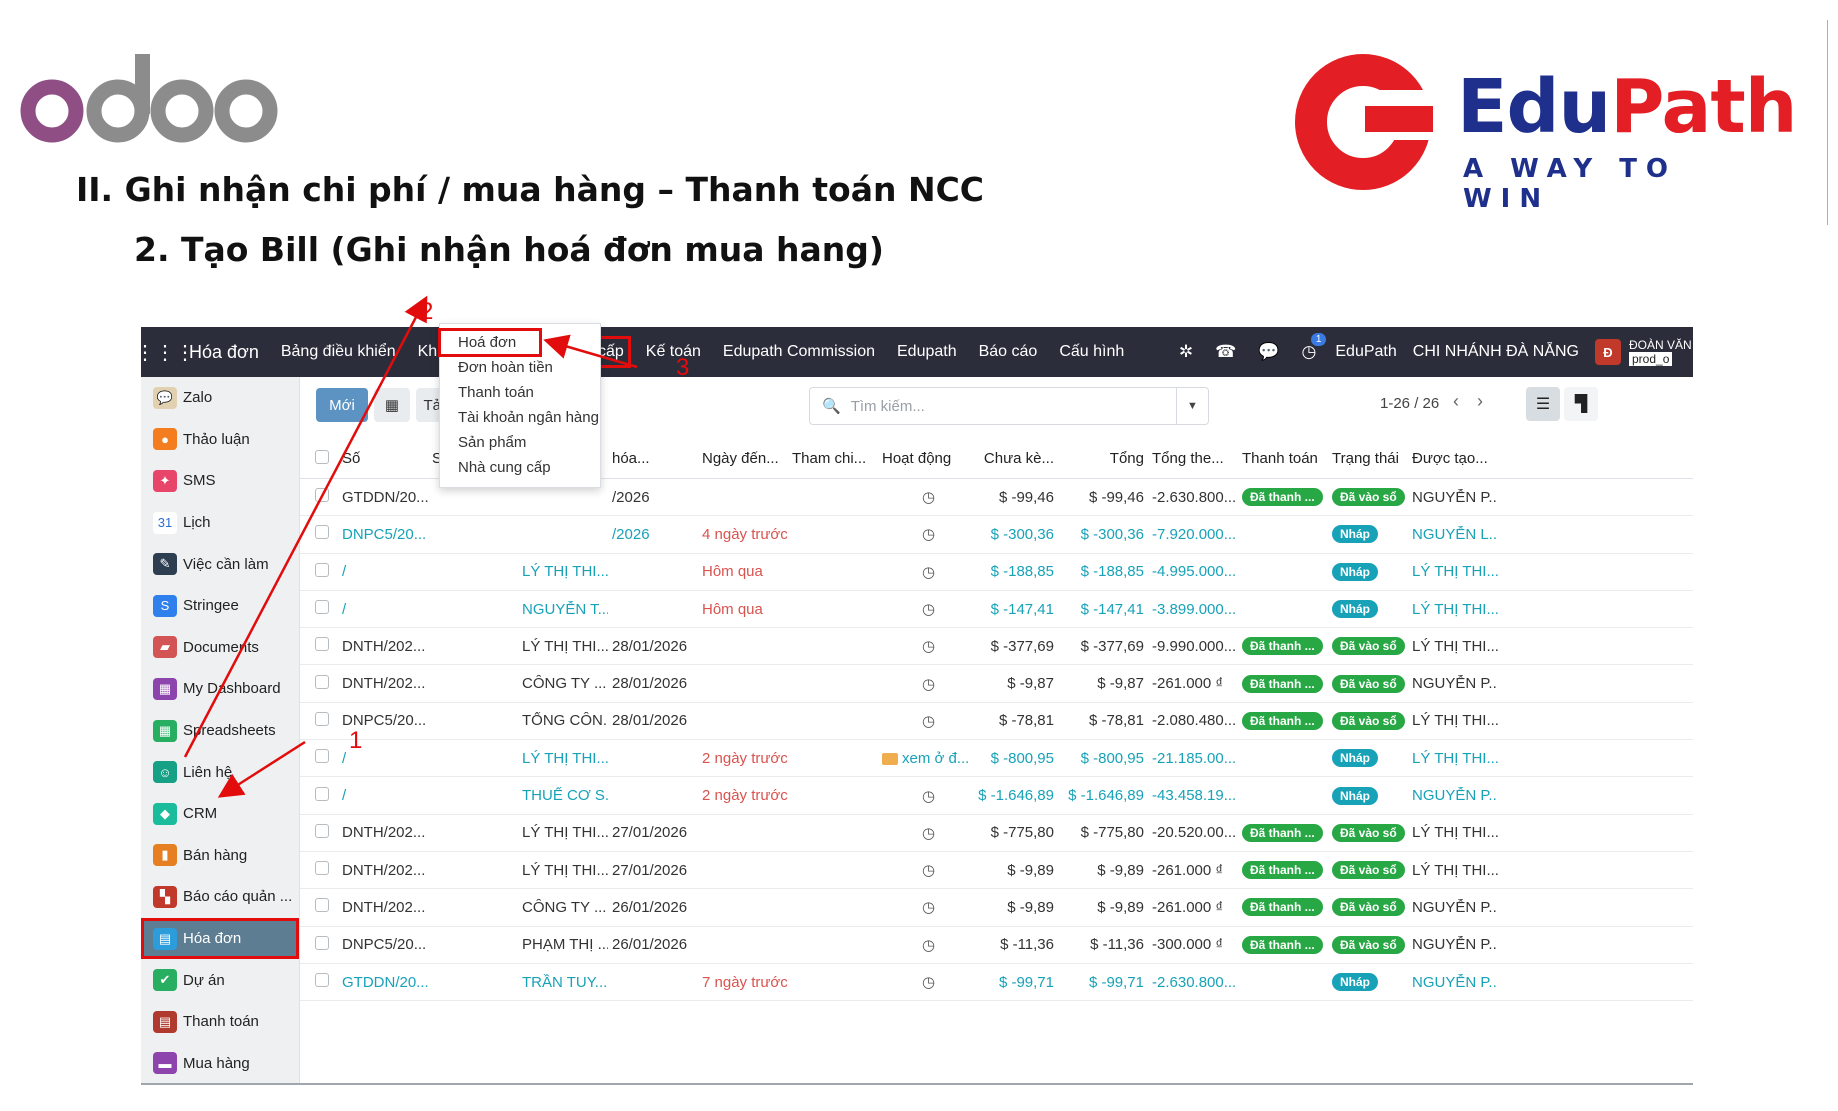 The image size is (1838, 1111). I want to click on dropdown-item: Đơn hoàn tiền, so click(520, 367).